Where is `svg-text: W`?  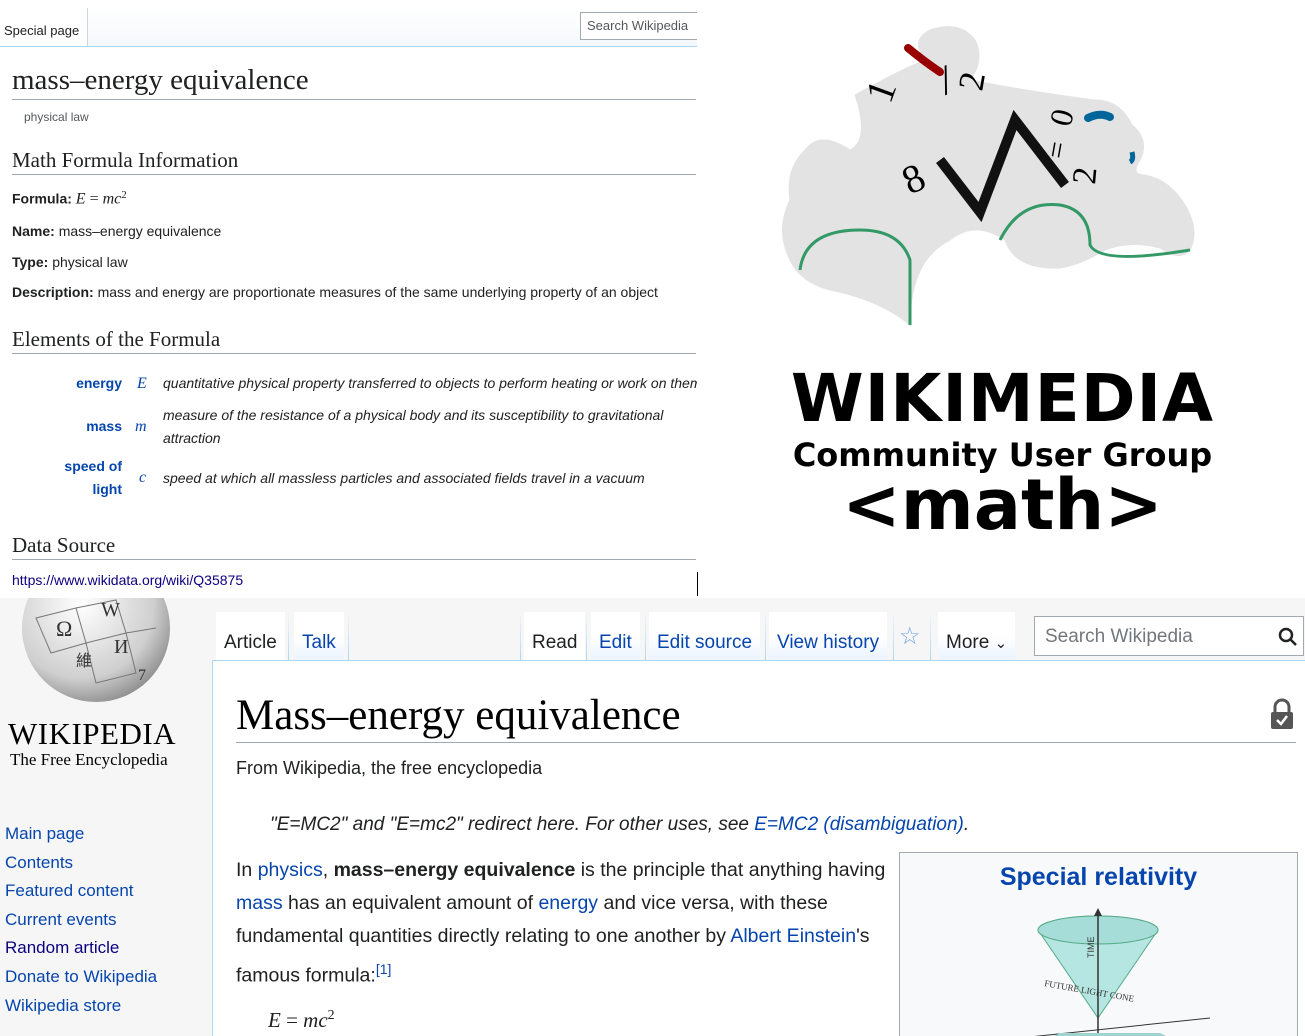
svg-text: W is located at coordinates (110, 610).